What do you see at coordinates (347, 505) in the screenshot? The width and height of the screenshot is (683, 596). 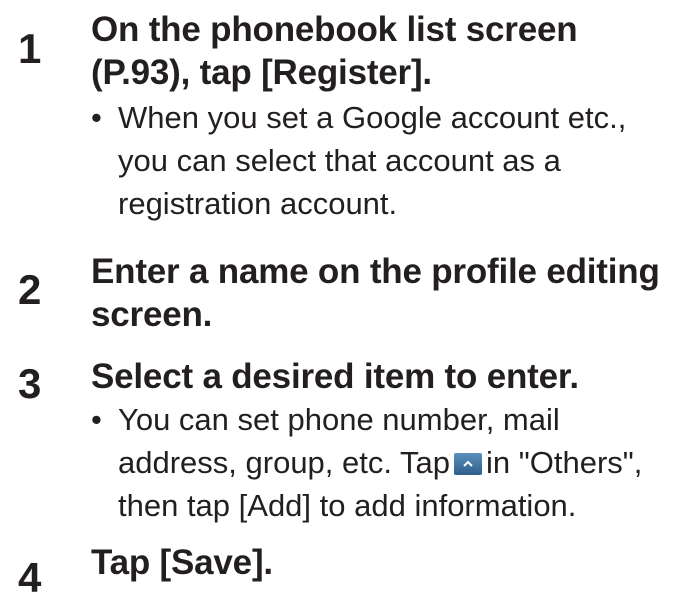 I see `note-line: then tap [Add] to add information.` at bounding box center [347, 505].